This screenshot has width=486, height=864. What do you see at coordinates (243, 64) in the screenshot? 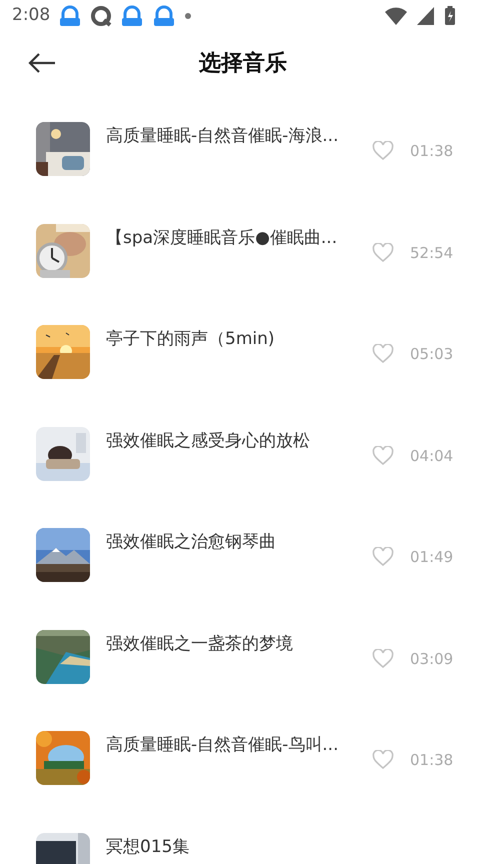
I see `page-title: 选择音乐` at bounding box center [243, 64].